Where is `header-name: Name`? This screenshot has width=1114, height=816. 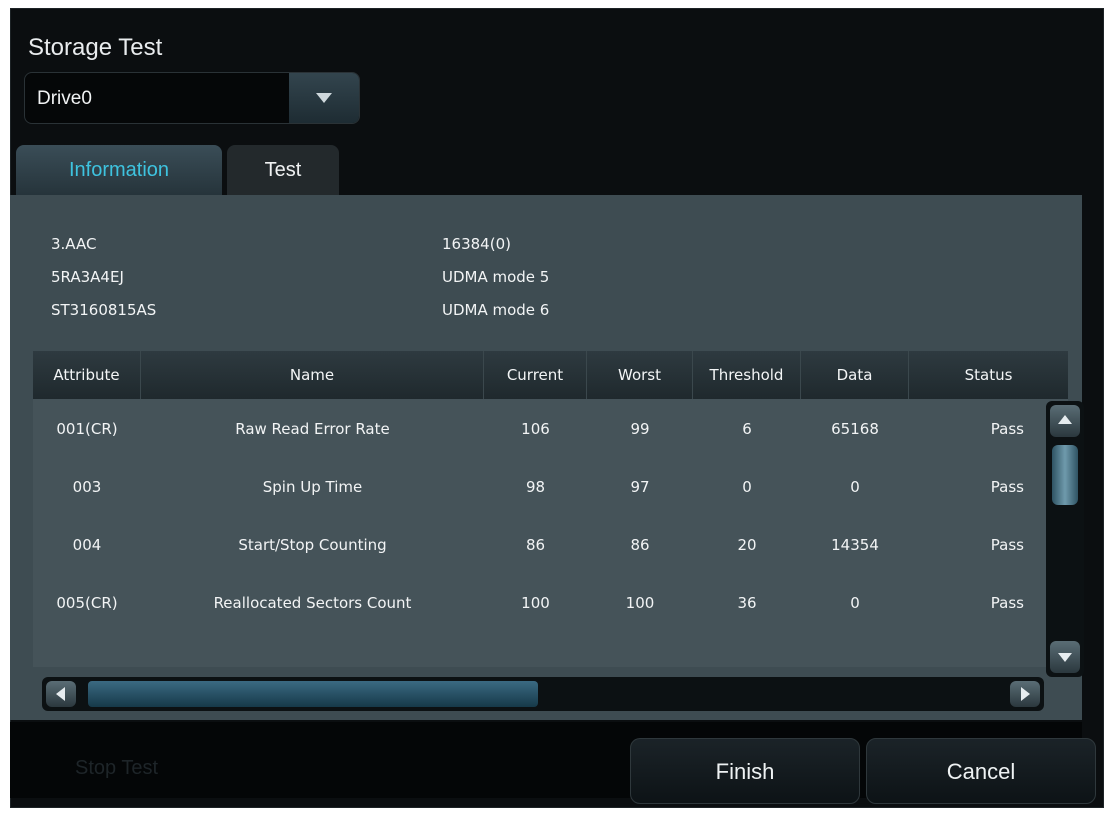 header-name: Name is located at coordinates (312, 375).